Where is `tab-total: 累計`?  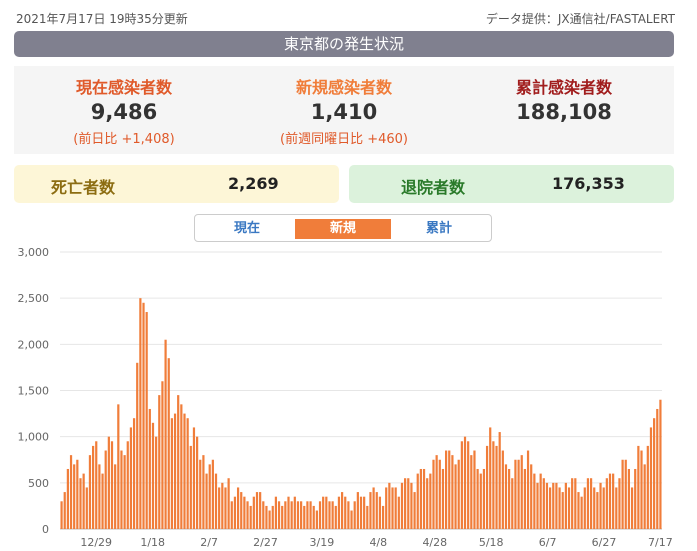 tab-total: 累計 is located at coordinates (439, 229).